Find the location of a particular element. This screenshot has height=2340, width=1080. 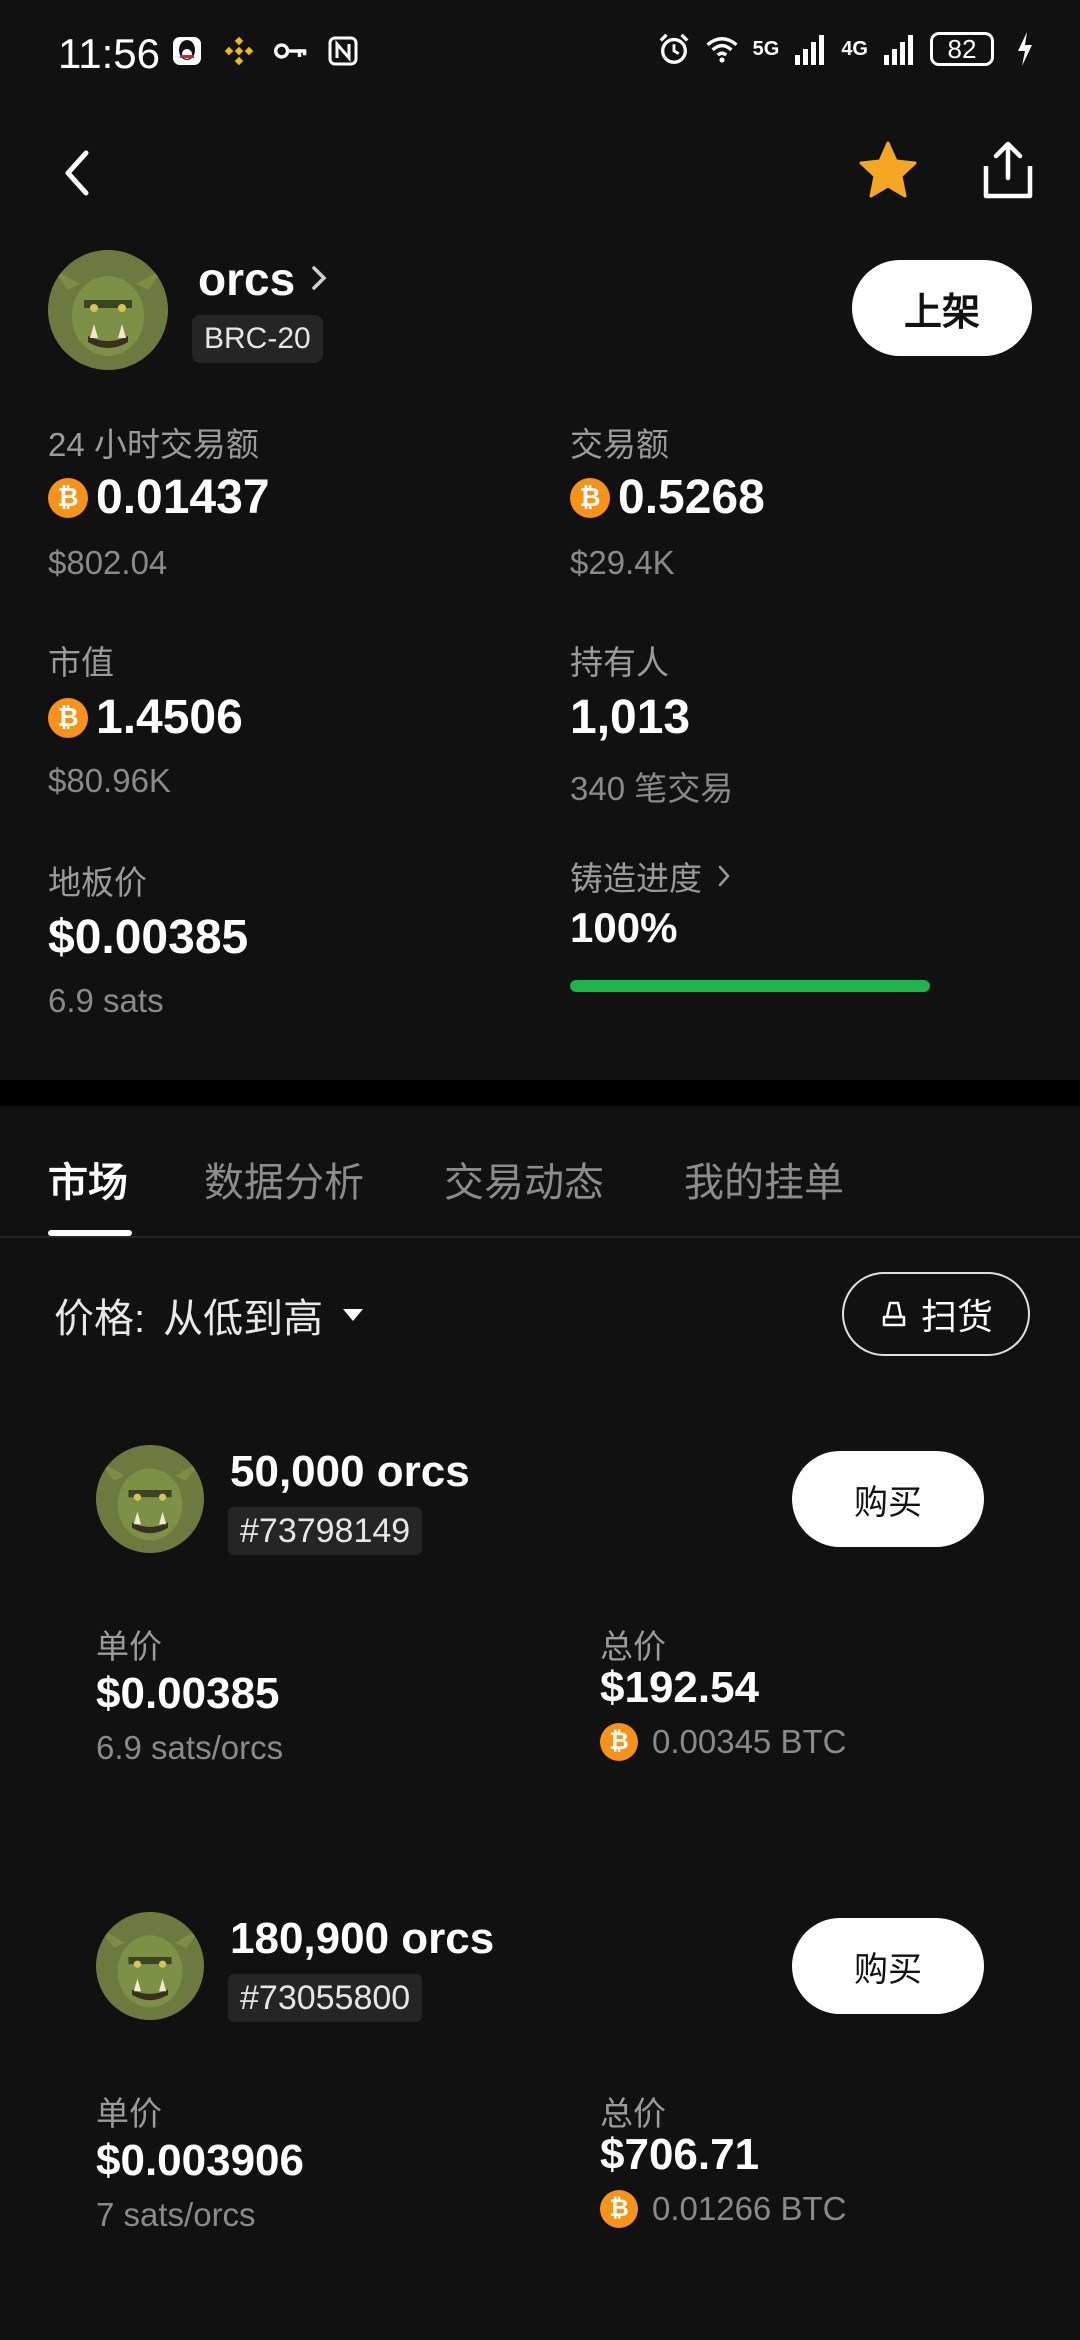

tabs-border is located at coordinates (540, 1237).